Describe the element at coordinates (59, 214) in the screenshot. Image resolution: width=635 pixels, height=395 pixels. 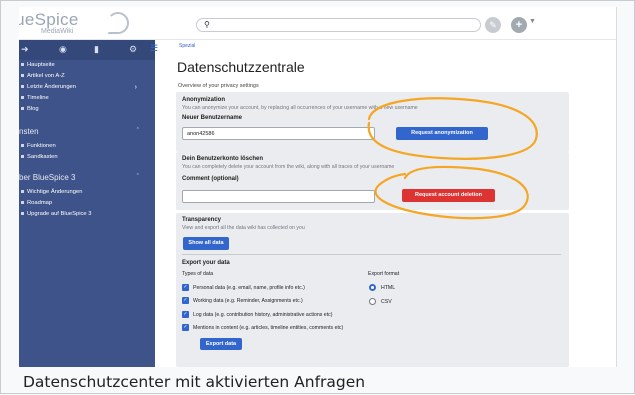
I see `sidebar-item-label: Upgrade auf BlueSpice 3` at that location.